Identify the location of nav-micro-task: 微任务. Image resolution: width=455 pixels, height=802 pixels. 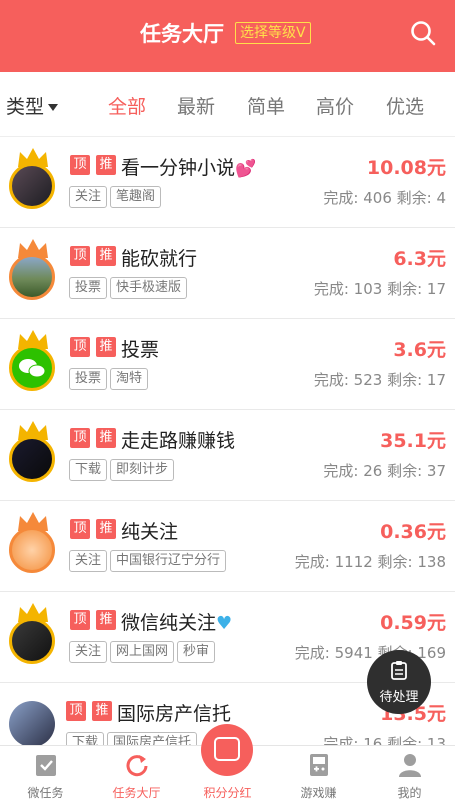
(45, 774).